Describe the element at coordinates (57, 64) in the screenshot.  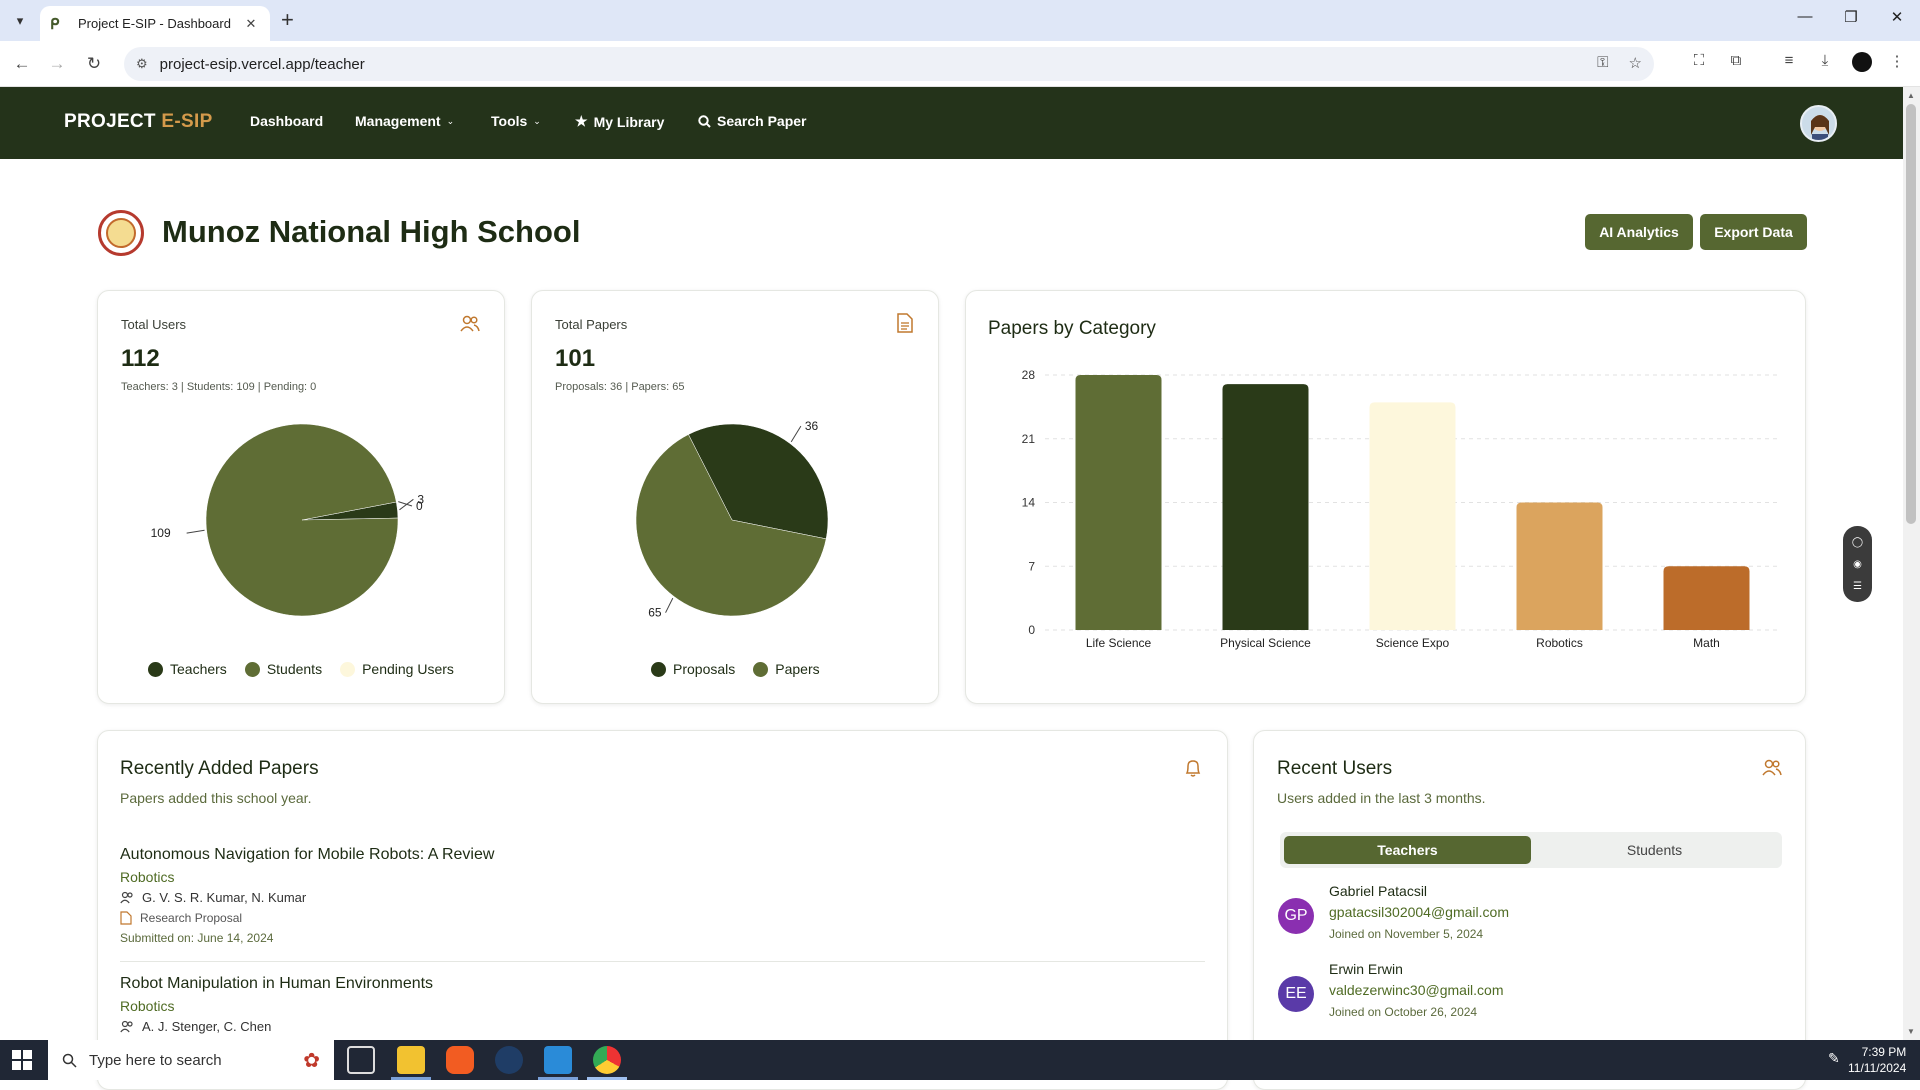
I see `forward-icon: →` at that location.